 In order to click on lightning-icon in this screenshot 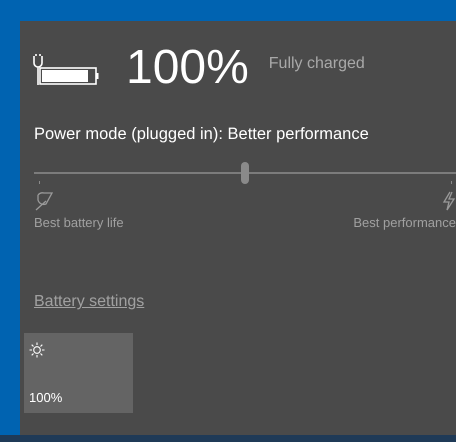, I will do `click(449, 200)`.